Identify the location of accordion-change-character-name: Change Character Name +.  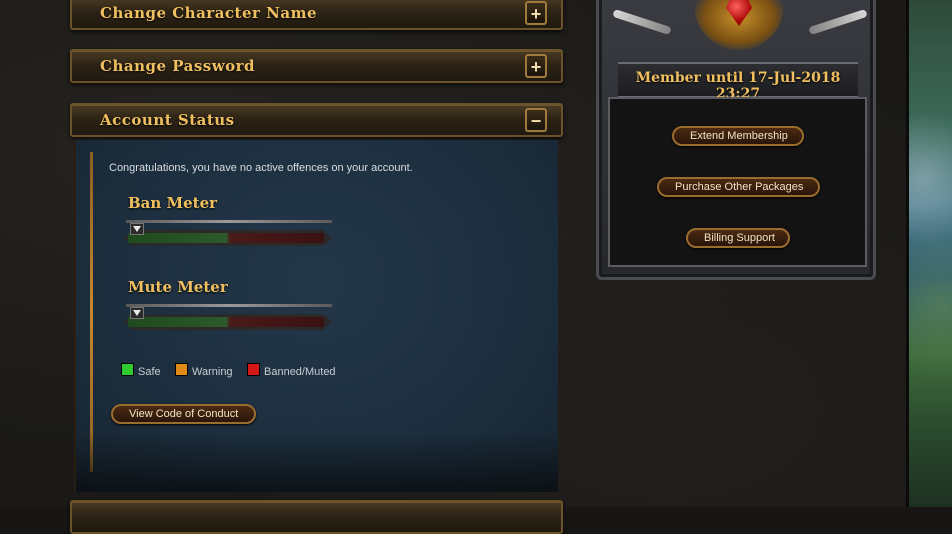
(316, 15).